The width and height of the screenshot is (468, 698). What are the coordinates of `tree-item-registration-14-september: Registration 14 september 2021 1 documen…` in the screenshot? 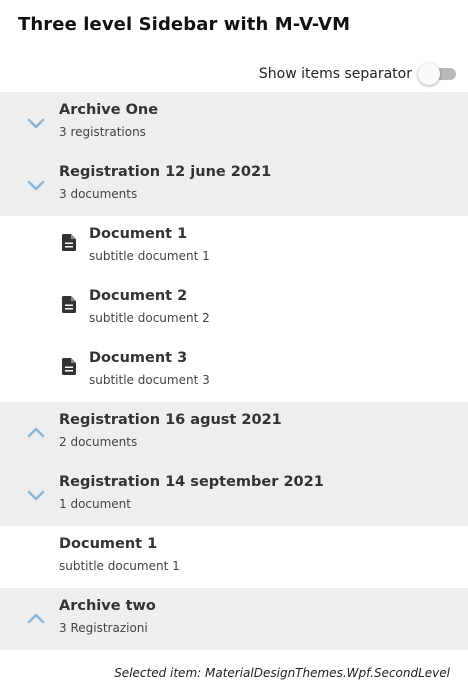 It's located at (234, 495).